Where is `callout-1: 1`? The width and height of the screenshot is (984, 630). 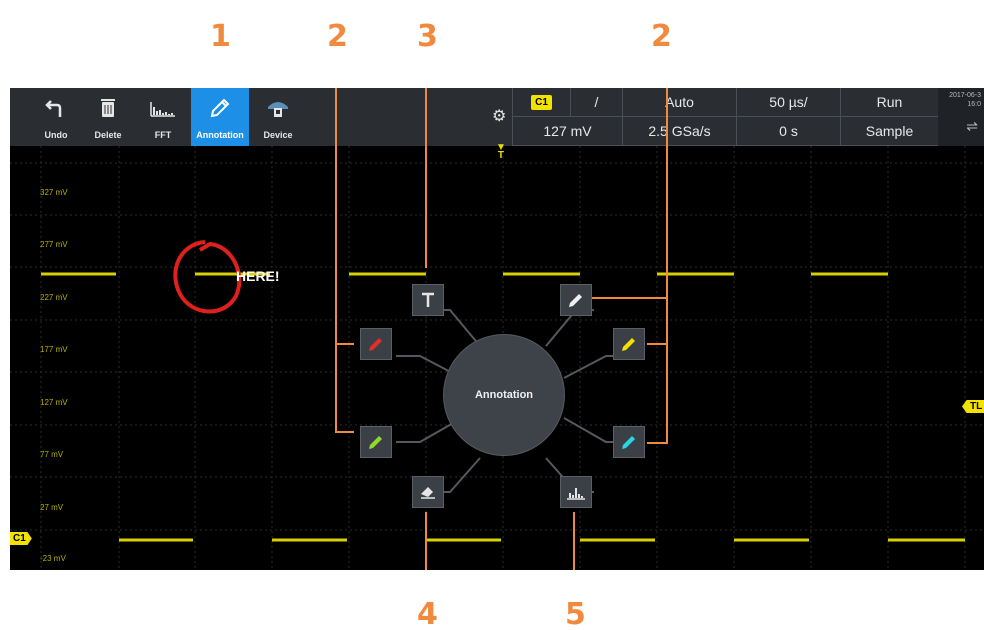 callout-1: 1 is located at coordinates (220, 36).